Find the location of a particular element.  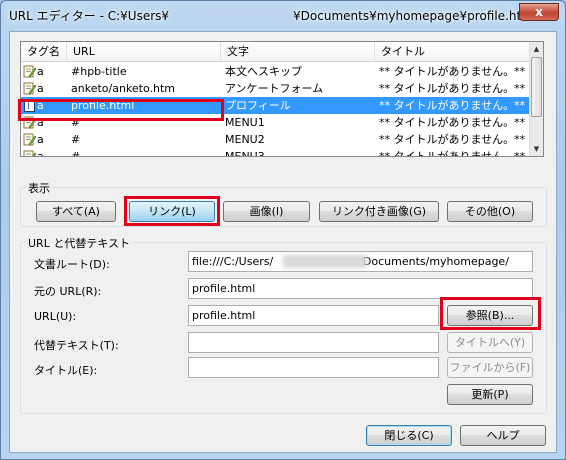

show-all-button: すべて(A) is located at coordinates (76, 211).